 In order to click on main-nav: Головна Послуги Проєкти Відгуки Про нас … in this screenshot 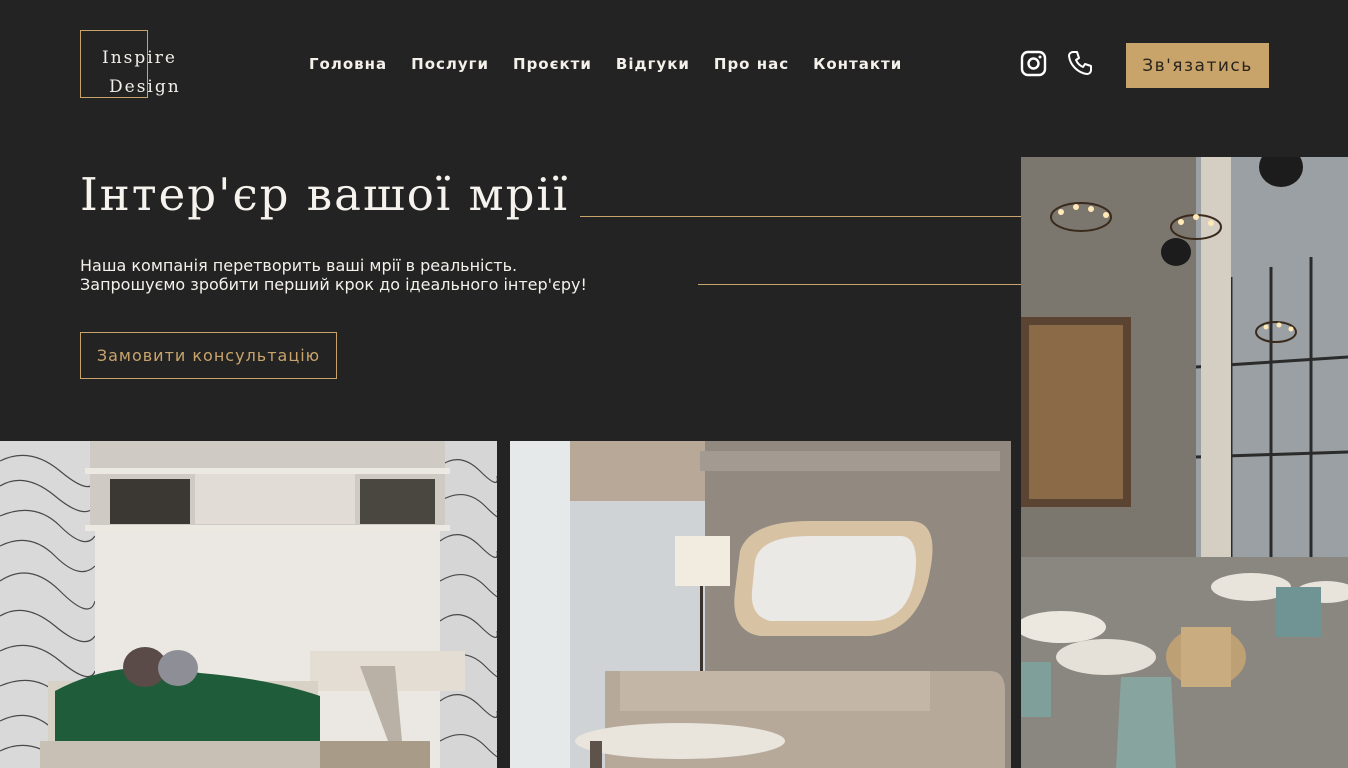, I will do `click(605, 64)`.